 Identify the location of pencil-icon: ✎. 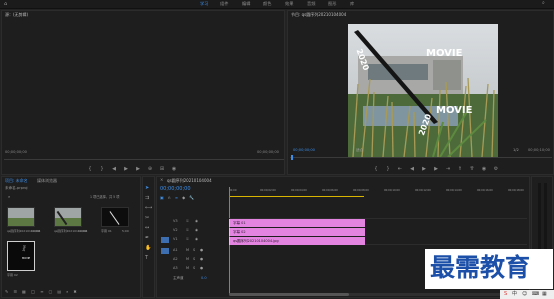
(6, 291).